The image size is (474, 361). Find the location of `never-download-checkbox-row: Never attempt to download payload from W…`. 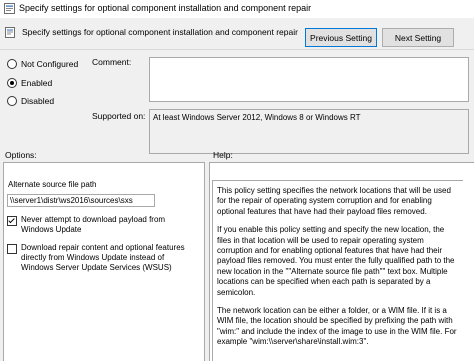

never-download-checkbox-row: Never attempt to download payload from W… is located at coordinates (102, 225).